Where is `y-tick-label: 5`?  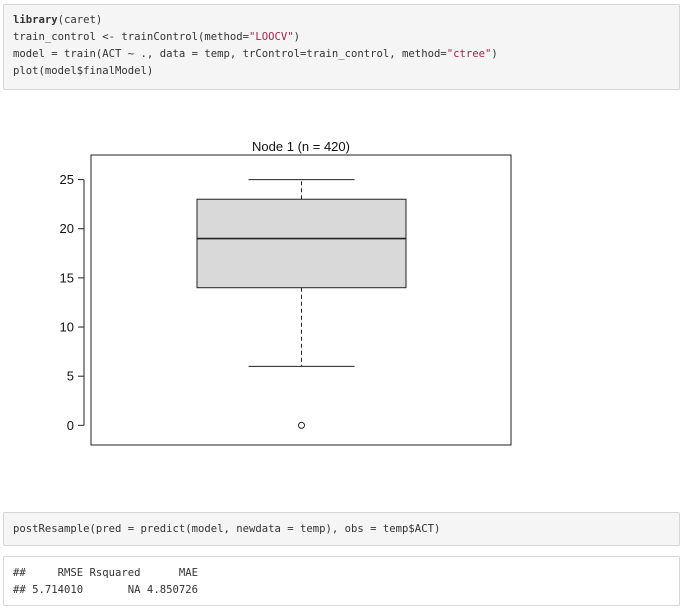
y-tick-label: 5 is located at coordinates (70, 376).